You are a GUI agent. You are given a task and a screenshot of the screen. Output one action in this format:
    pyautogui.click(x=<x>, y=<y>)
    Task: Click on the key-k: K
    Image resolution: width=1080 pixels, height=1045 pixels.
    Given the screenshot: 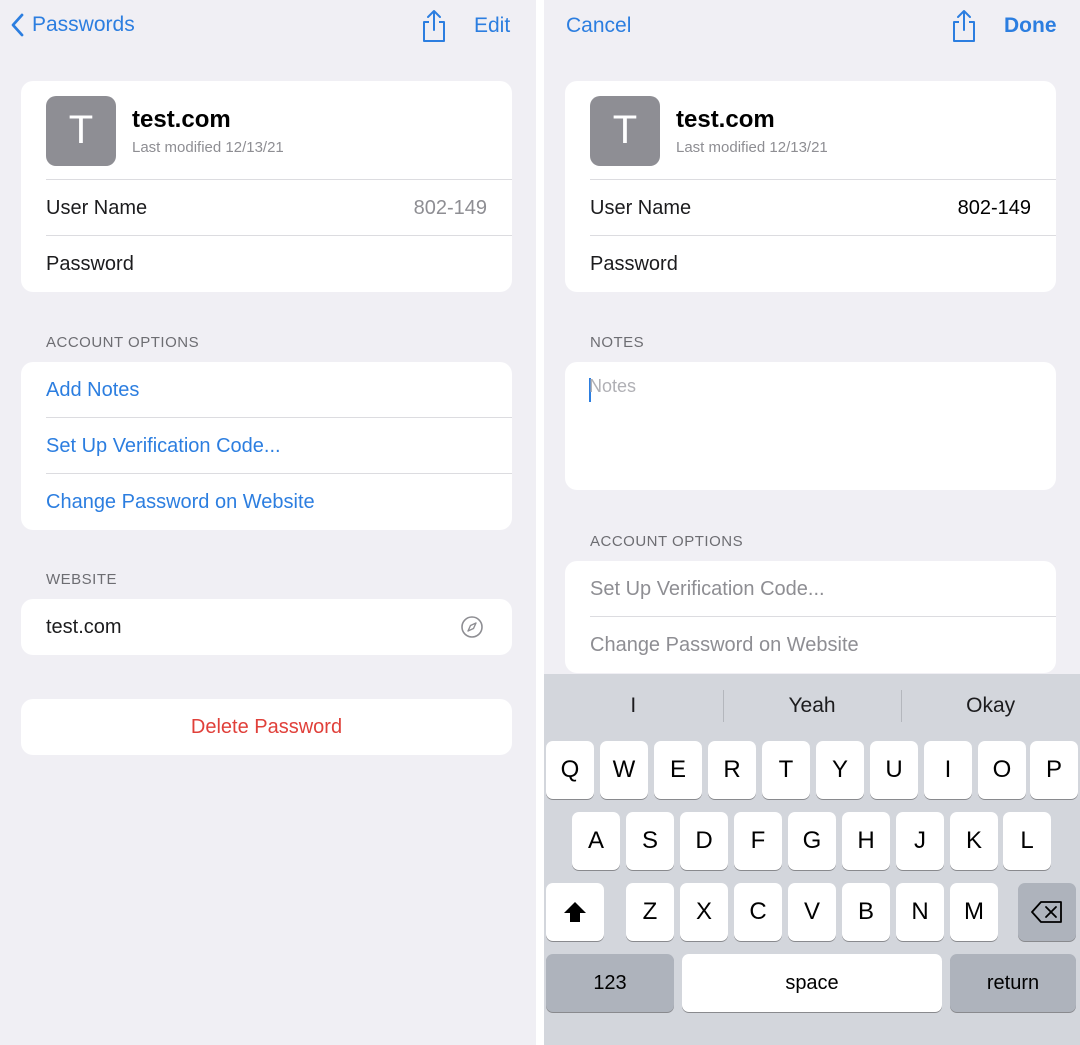 What is the action you would take?
    pyautogui.click(x=974, y=841)
    